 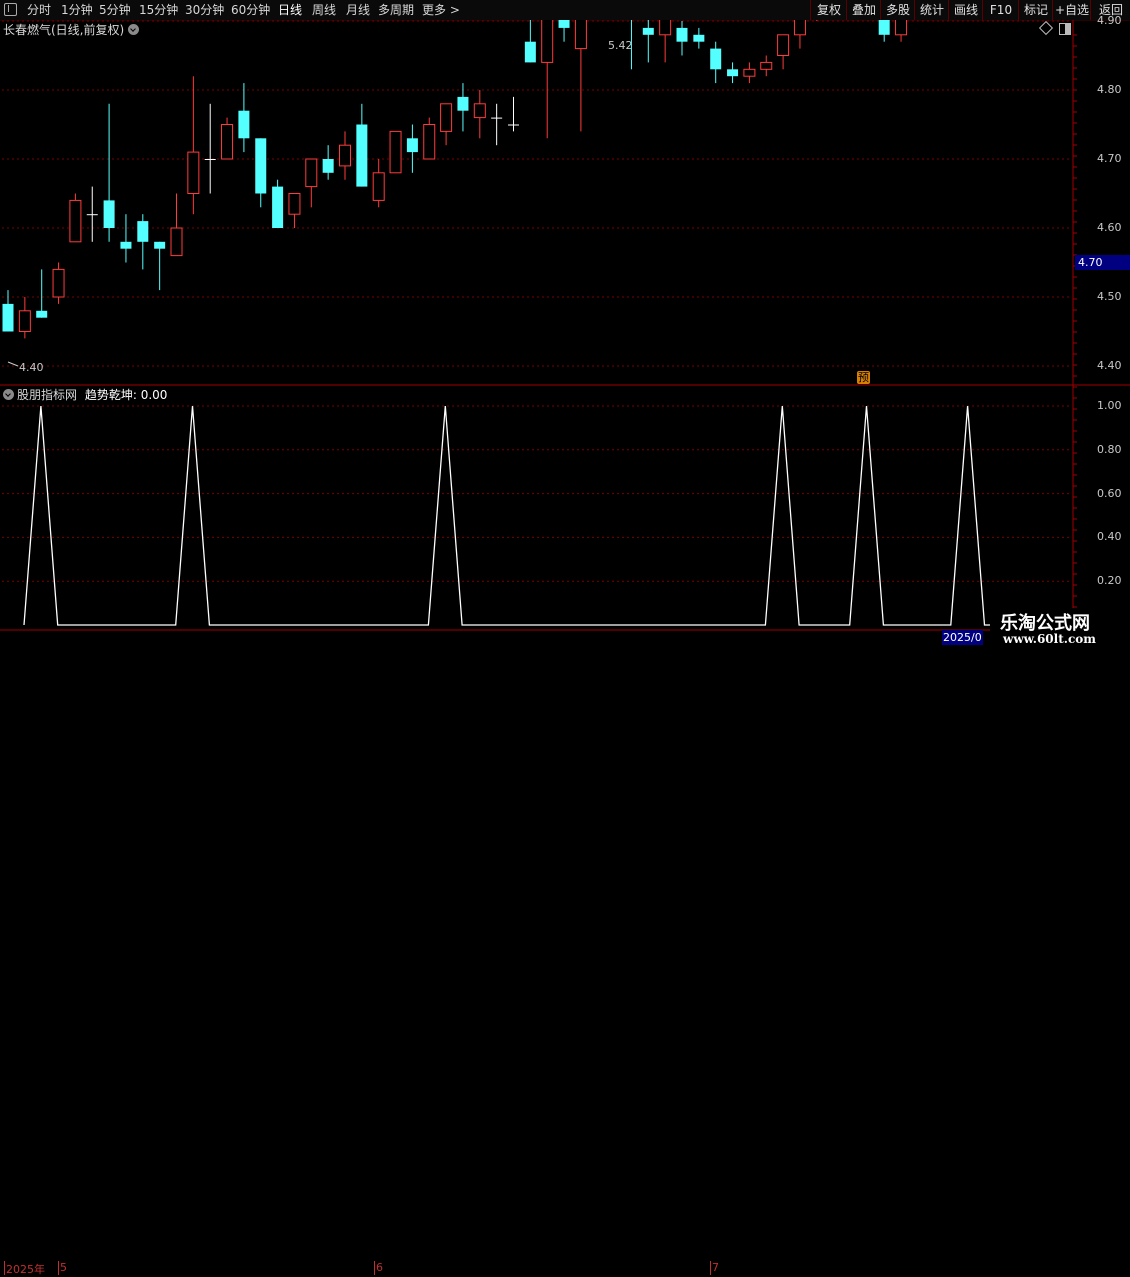 What do you see at coordinates (441, 10) in the screenshot?
I see `period-tab: 更多 >` at bounding box center [441, 10].